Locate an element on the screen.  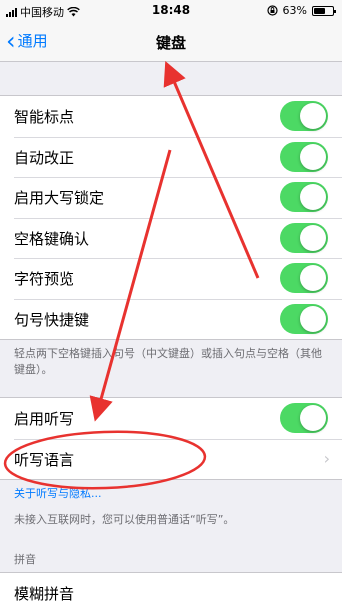
enable-dictation-toggle is located at coordinates (304, 418).